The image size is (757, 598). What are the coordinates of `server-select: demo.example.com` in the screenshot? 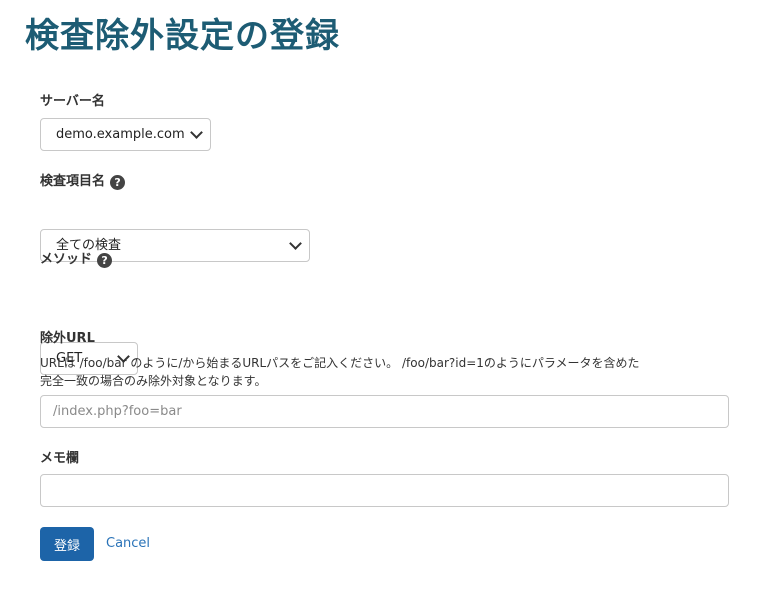 It's located at (125, 134).